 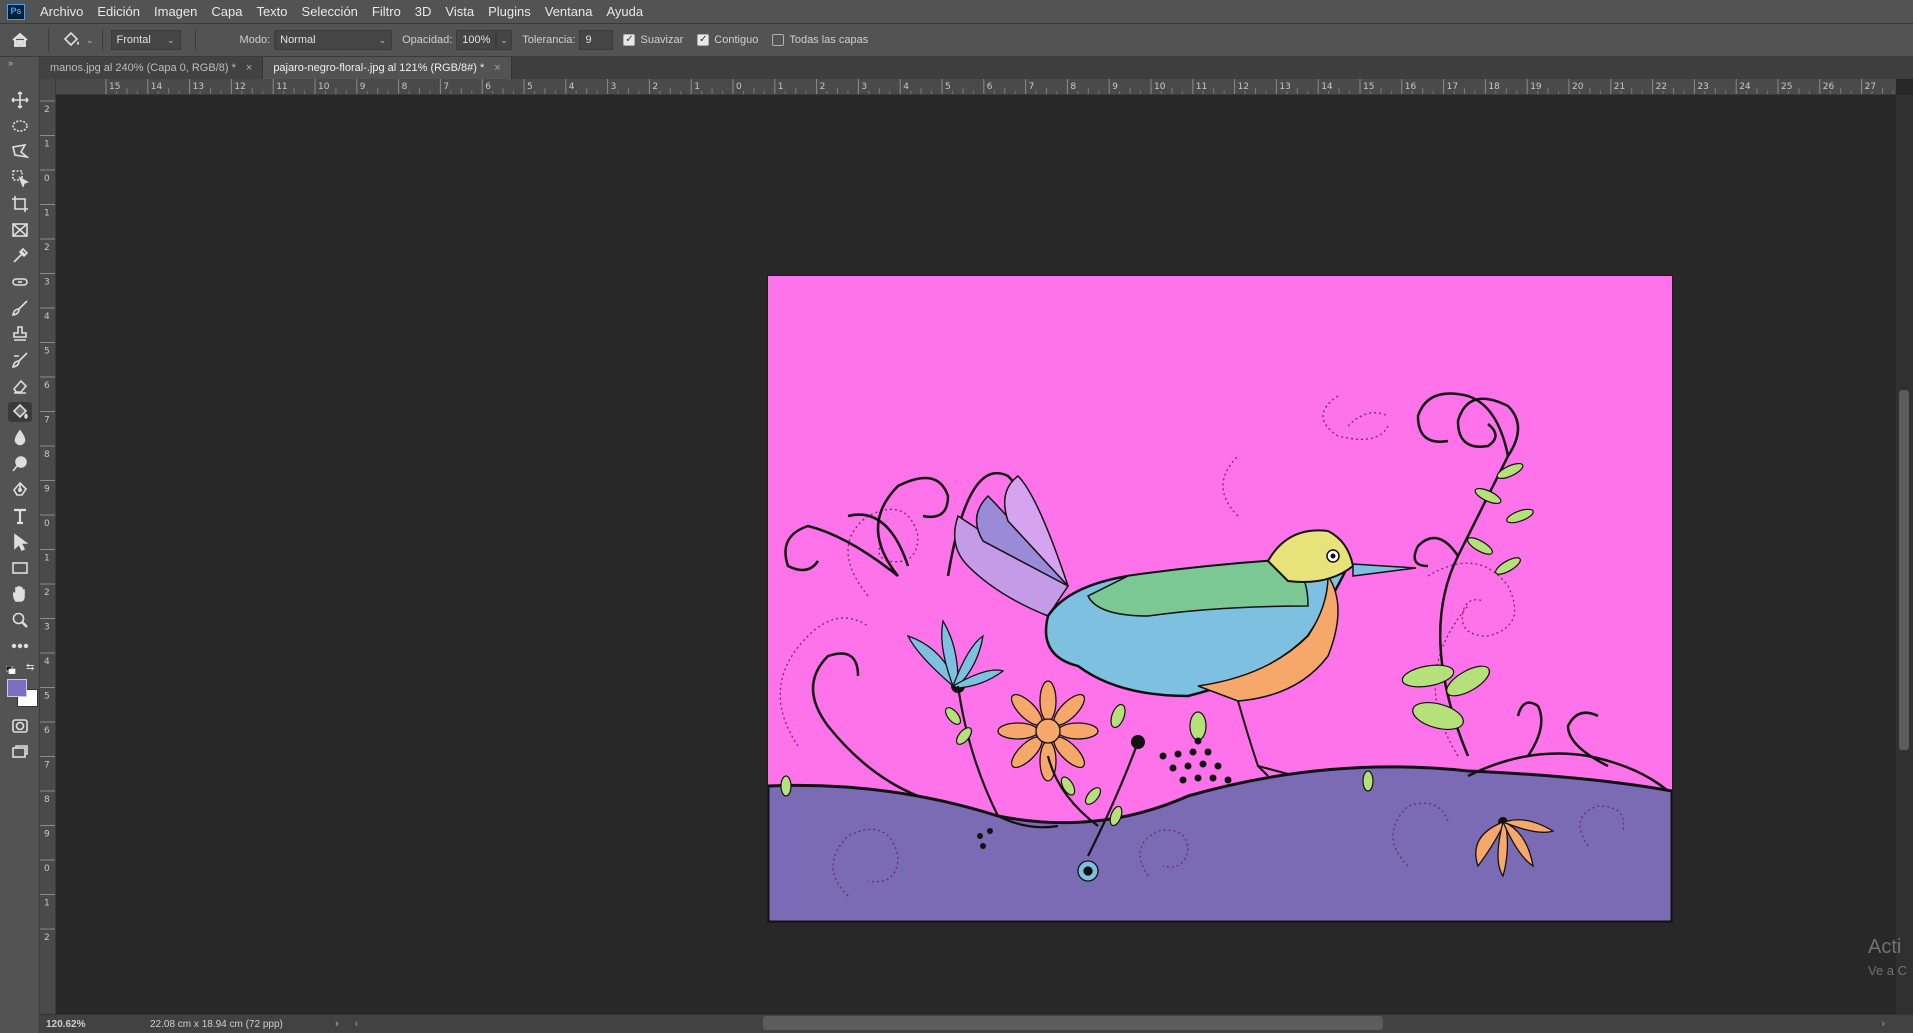 I want to click on pen-tool, so click(x=20, y=490).